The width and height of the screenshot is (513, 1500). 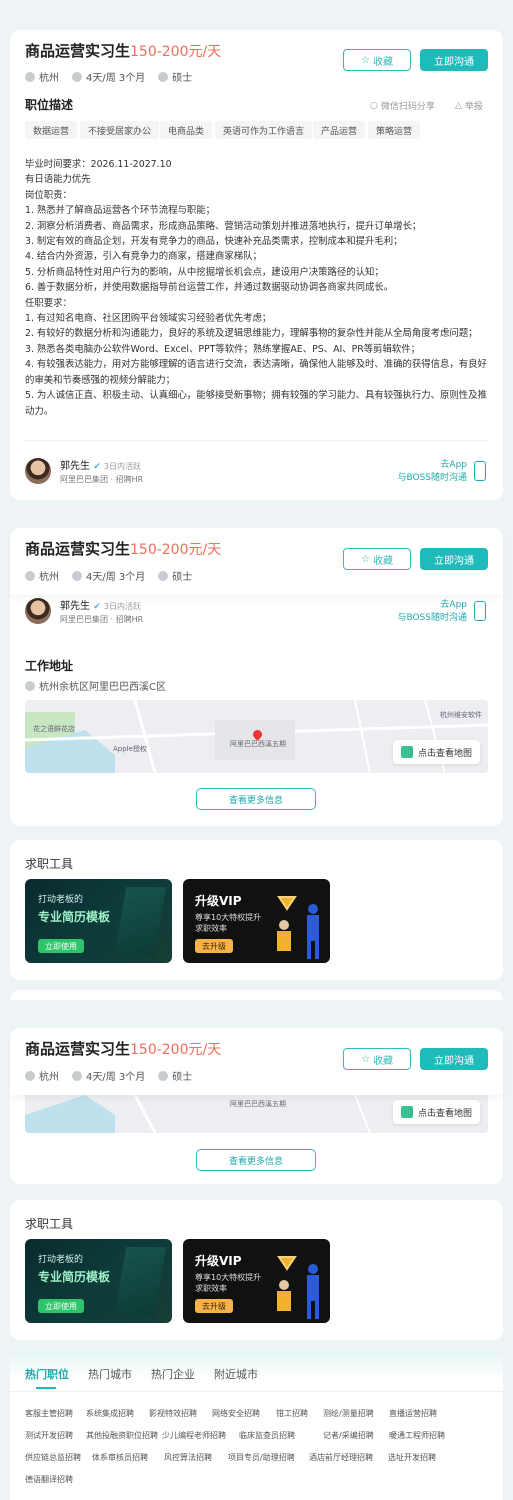 What do you see at coordinates (61, 900) in the screenshot?
I see `resume-line1: 打动老板的` at bounding box center [61, 900].